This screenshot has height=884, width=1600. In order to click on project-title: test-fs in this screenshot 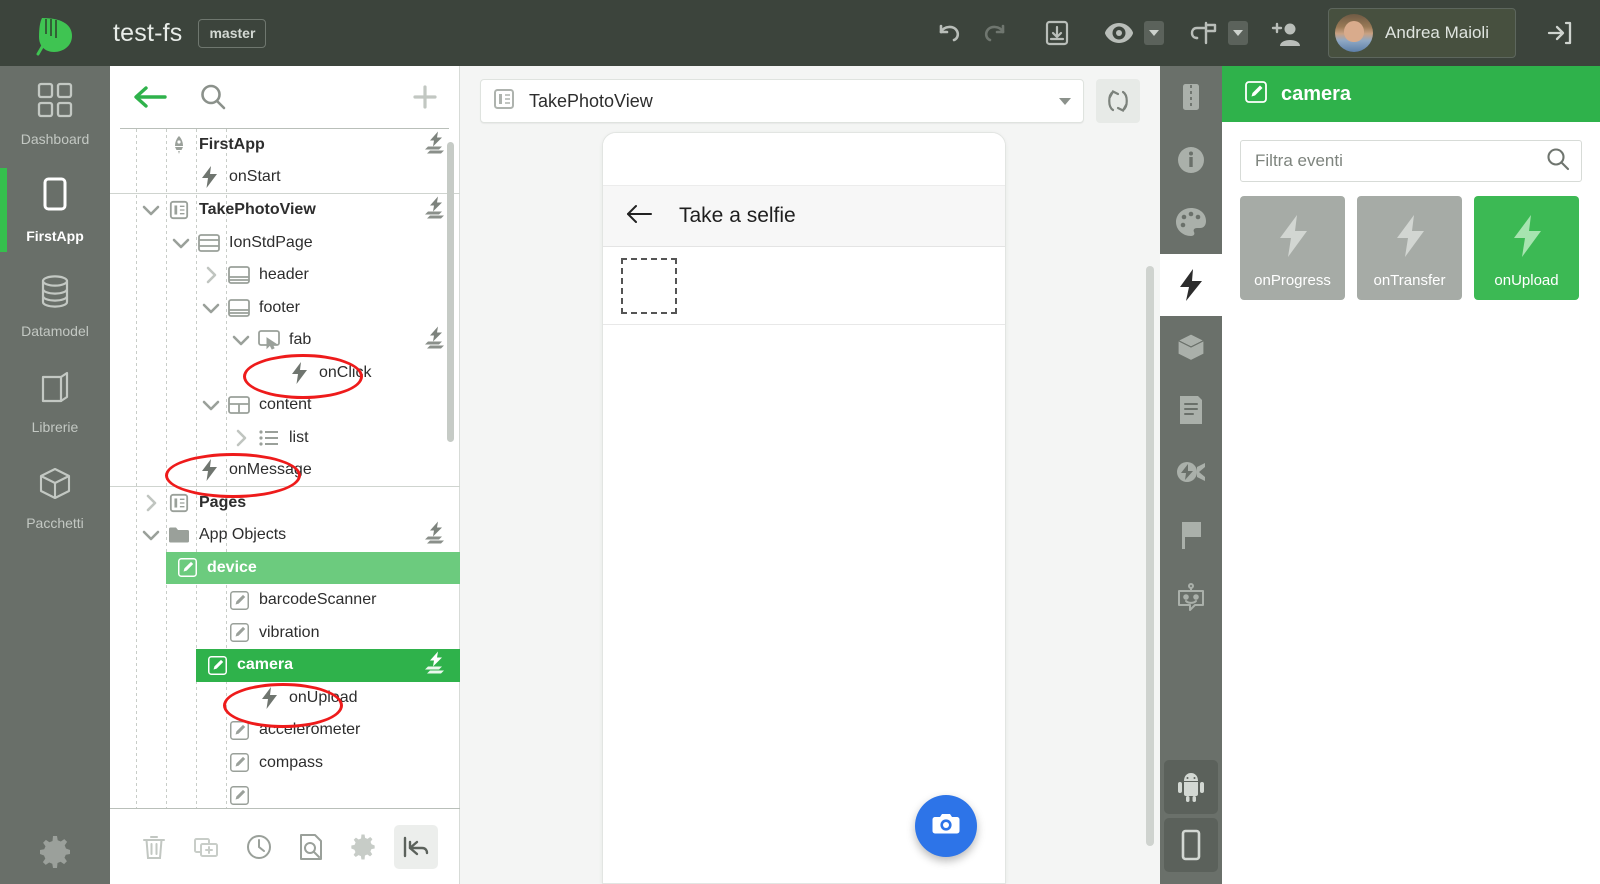, I will do `click(148, 32)`.